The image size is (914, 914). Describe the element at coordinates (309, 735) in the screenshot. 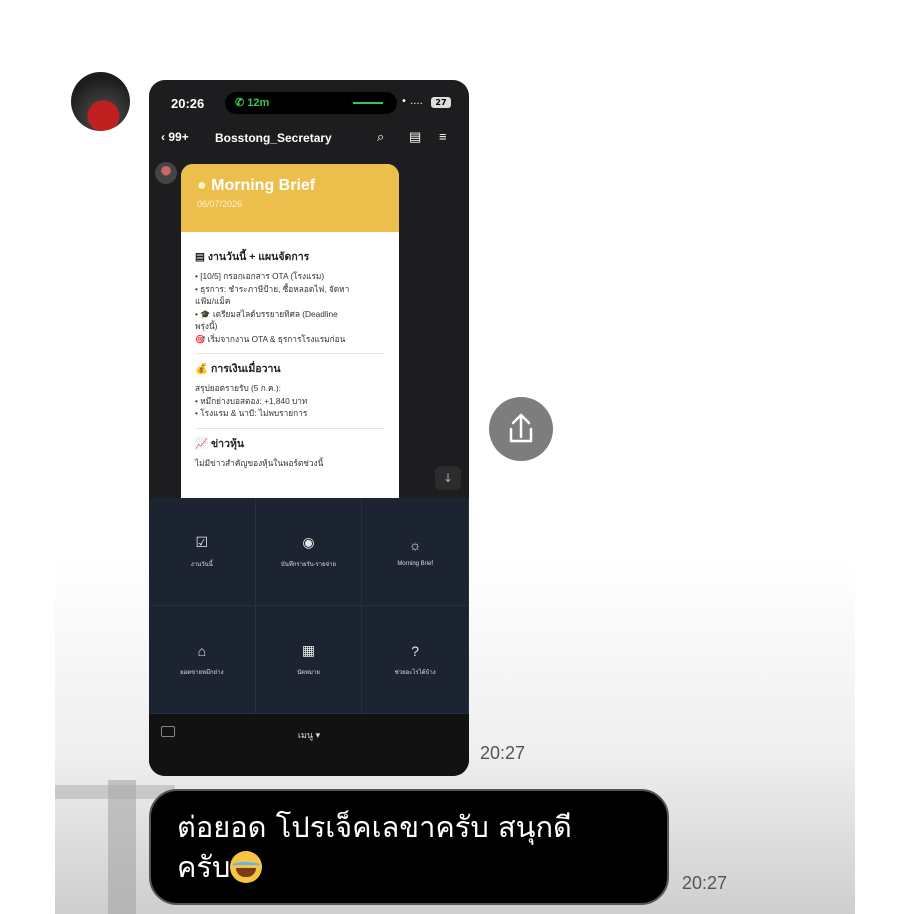

I see `menu-toggle-label: เมนู ▾` at that location.